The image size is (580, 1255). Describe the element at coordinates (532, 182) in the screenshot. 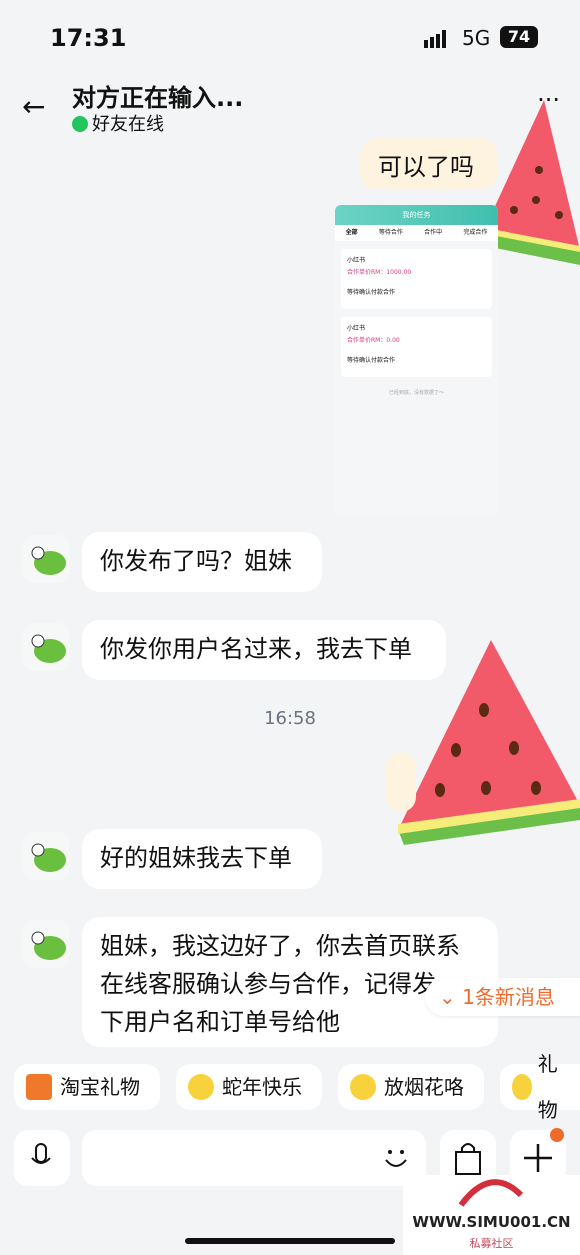

I see `watermelon-sticker-icon` at that location.